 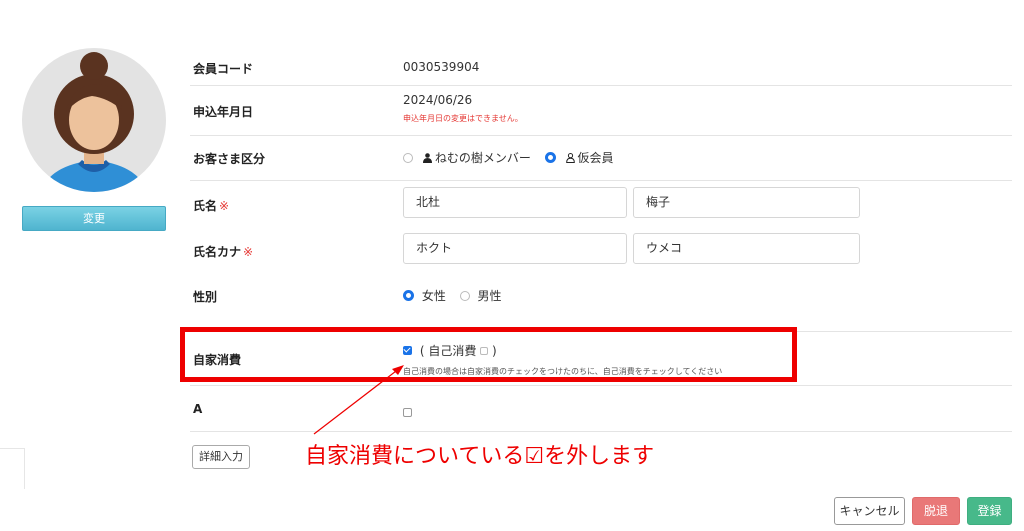 I want to click on gender-options: 女性 男性, so click(x=452, y=295).